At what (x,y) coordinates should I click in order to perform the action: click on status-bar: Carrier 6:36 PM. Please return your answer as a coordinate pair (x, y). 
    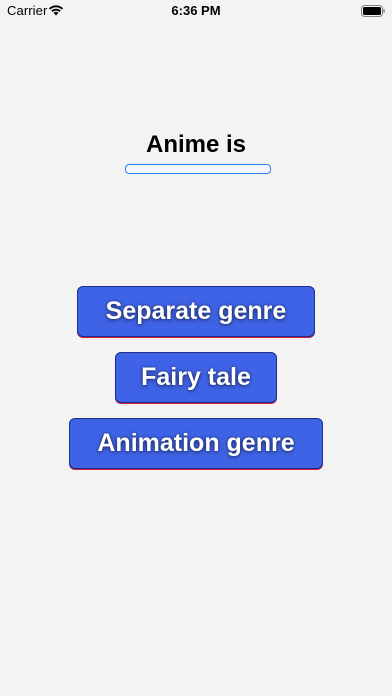
    Looking at the image, I should click on (196, 11).